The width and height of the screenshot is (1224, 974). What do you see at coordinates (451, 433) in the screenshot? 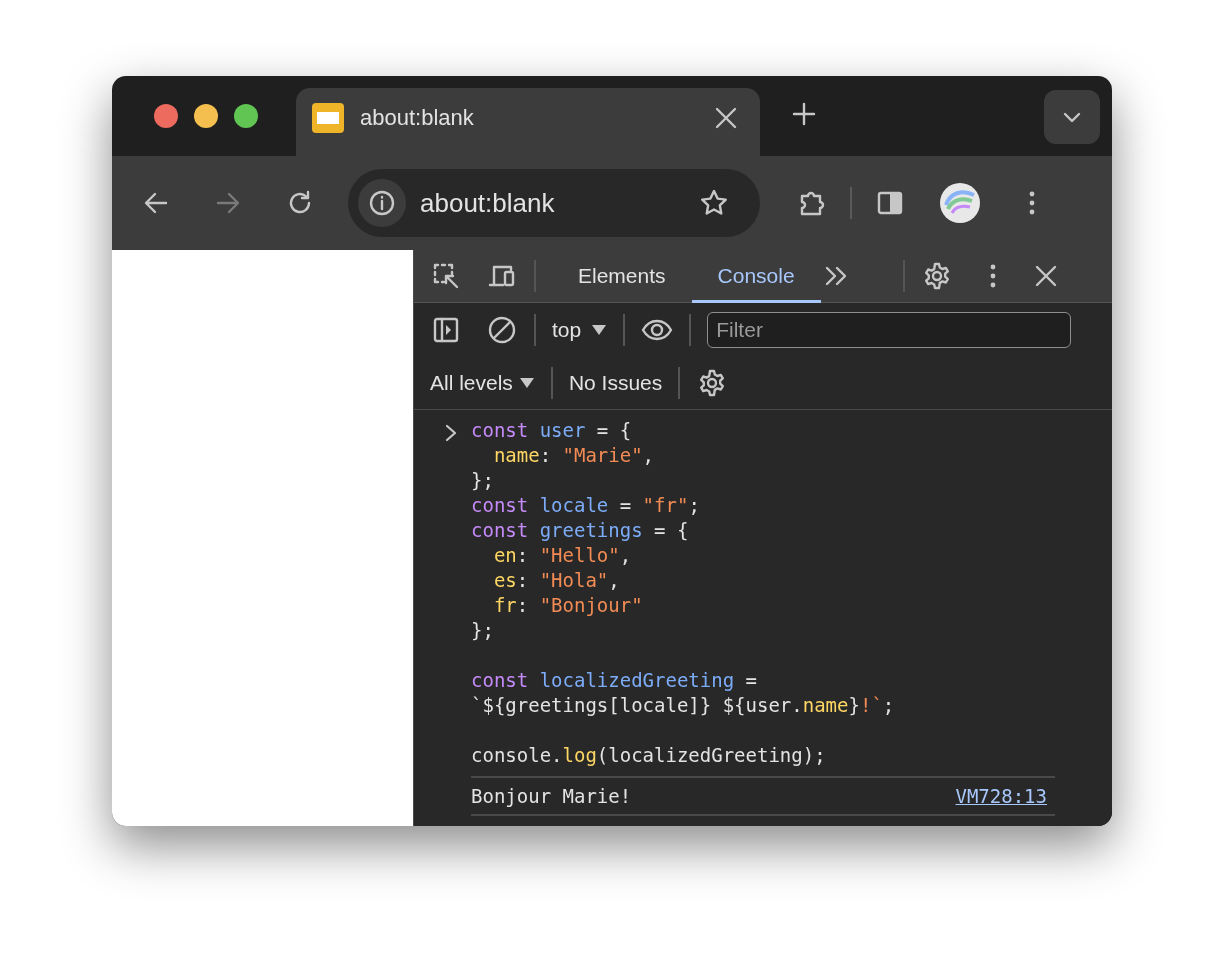
I see `prompt-chevron-icon` at bounding box center [451, 433].